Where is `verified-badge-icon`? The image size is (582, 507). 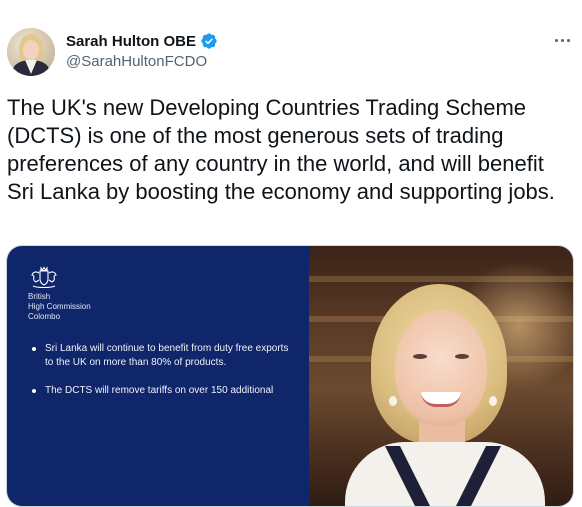
verified-badge-icon is located at coordinates (209, 41).